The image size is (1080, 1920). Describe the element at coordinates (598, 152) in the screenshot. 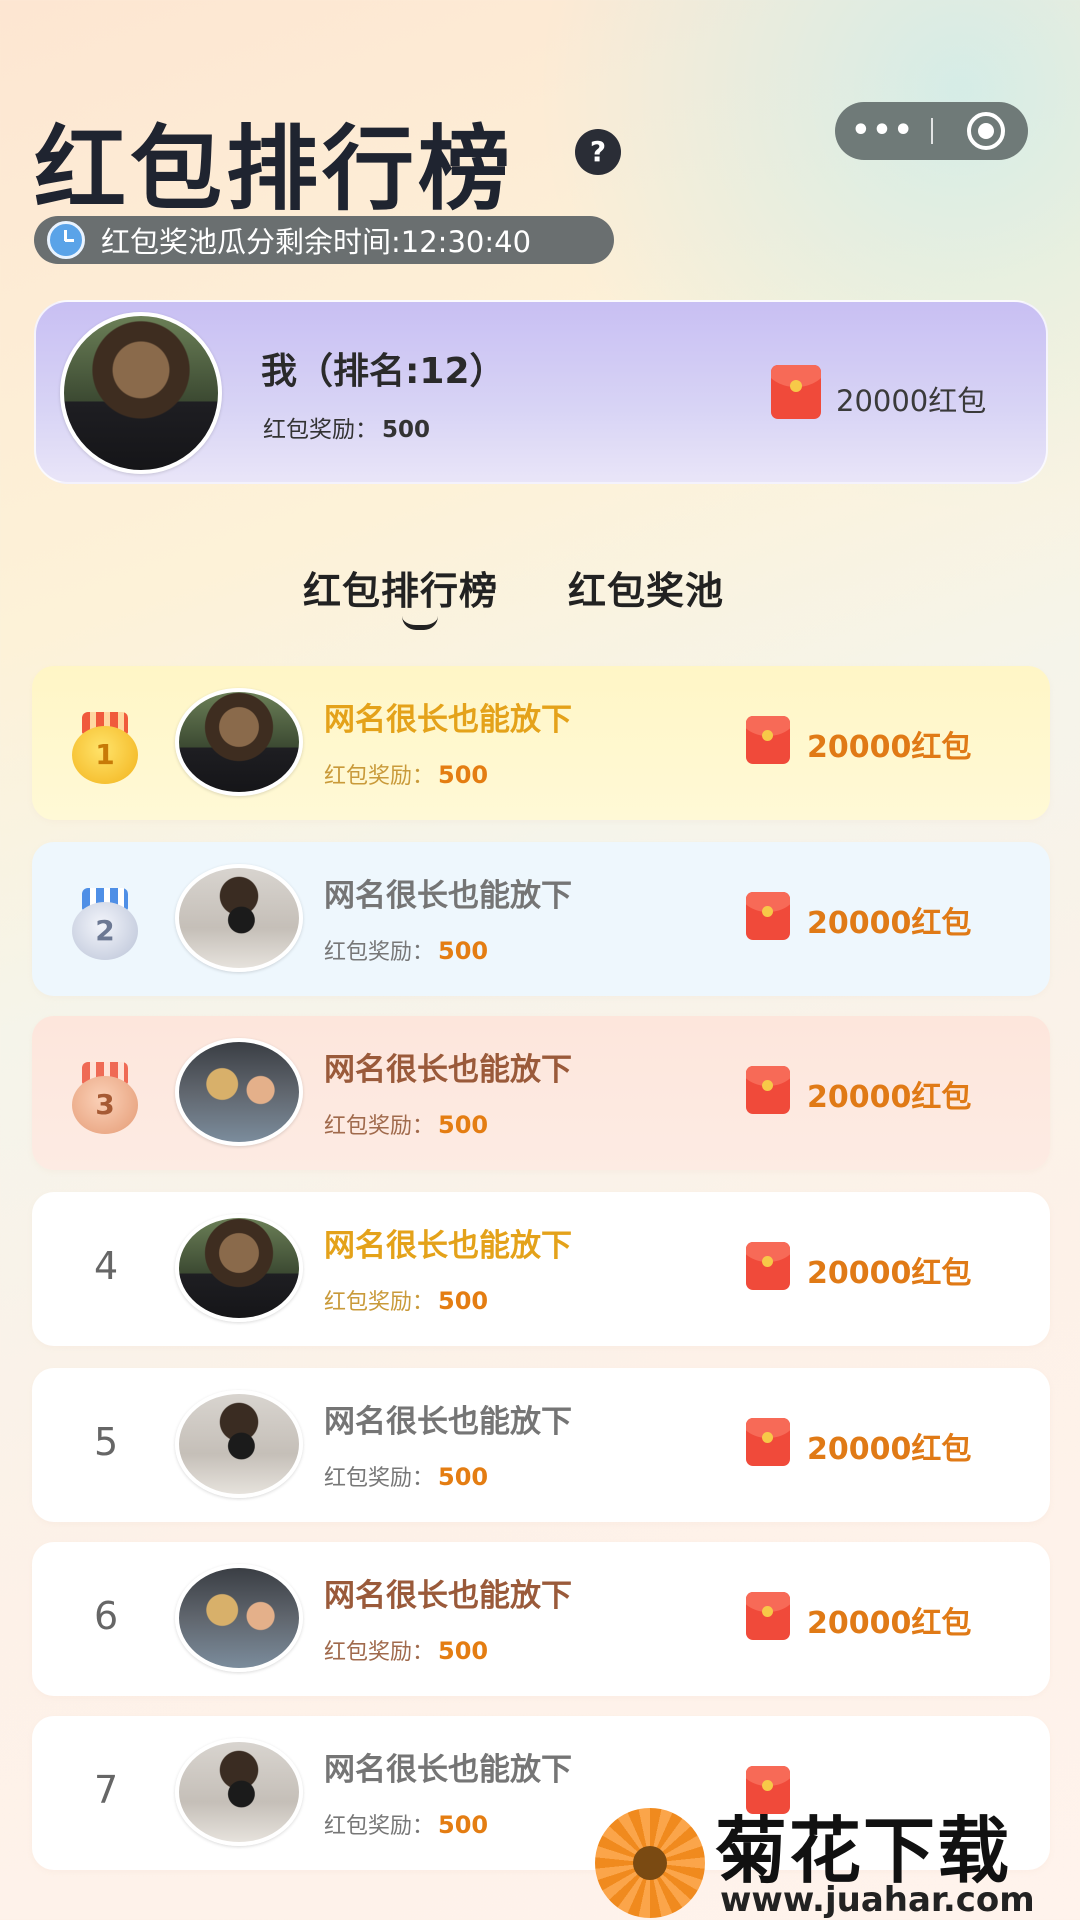

I see `help-icon: ?` at that location.